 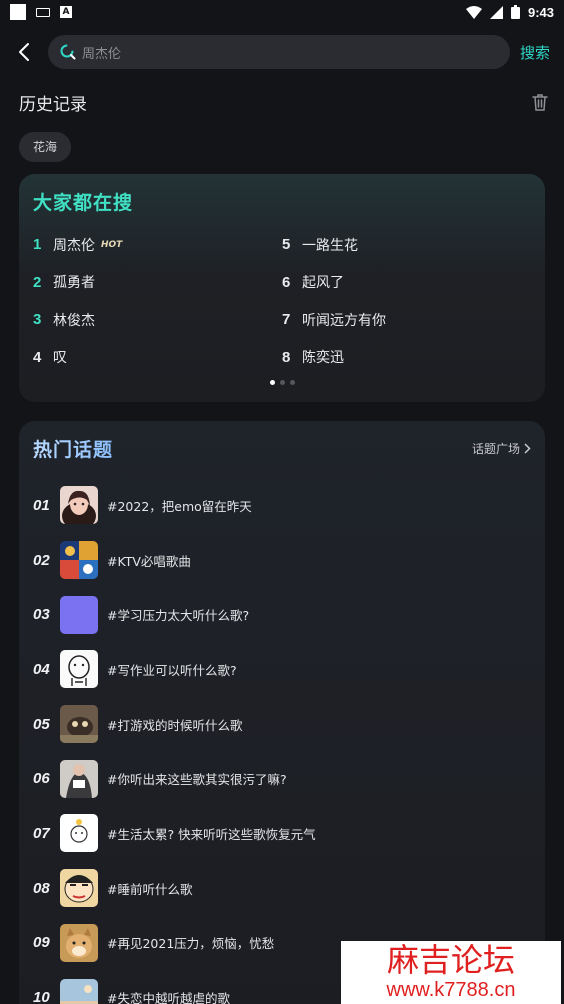 I want to click on status-bar: A 9:43, so click(x=282, y=12).